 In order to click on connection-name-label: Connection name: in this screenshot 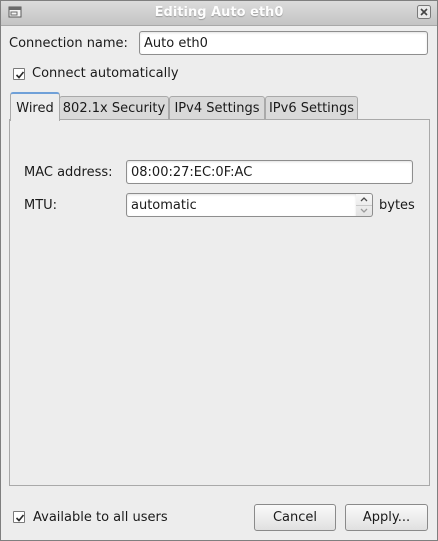, I will do `click(68, 43)`.